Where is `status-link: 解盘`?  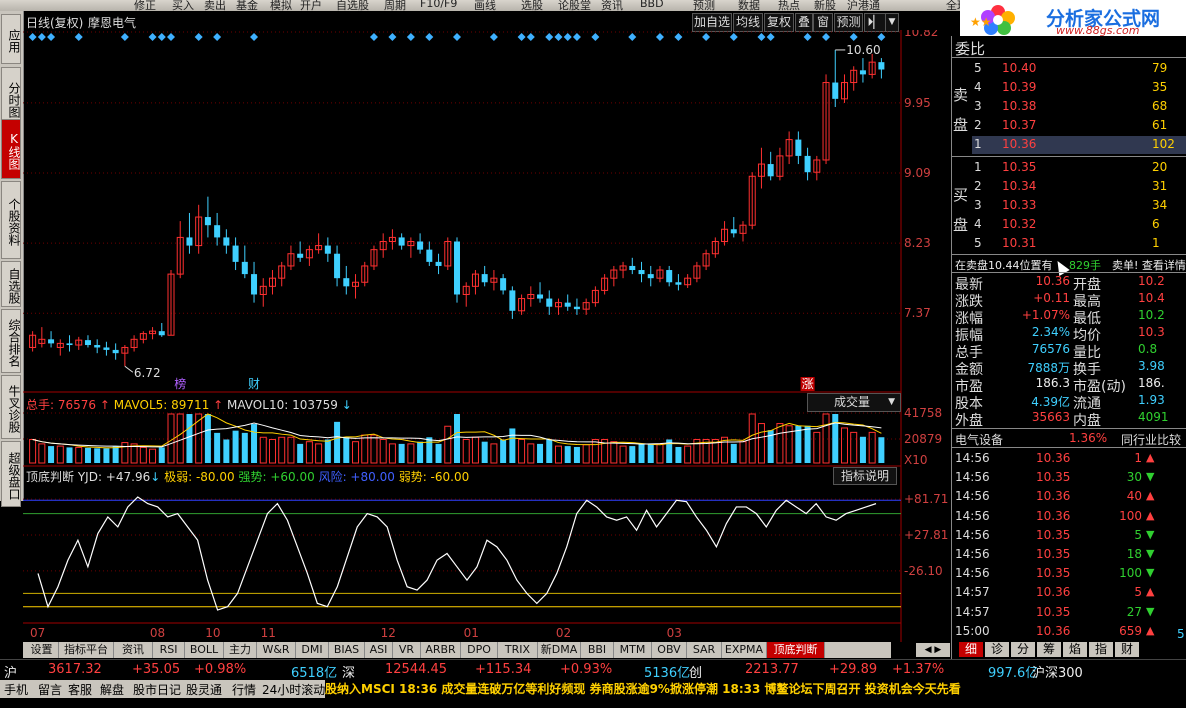 status-link: 解盘 is located at coordinates (112, 689).